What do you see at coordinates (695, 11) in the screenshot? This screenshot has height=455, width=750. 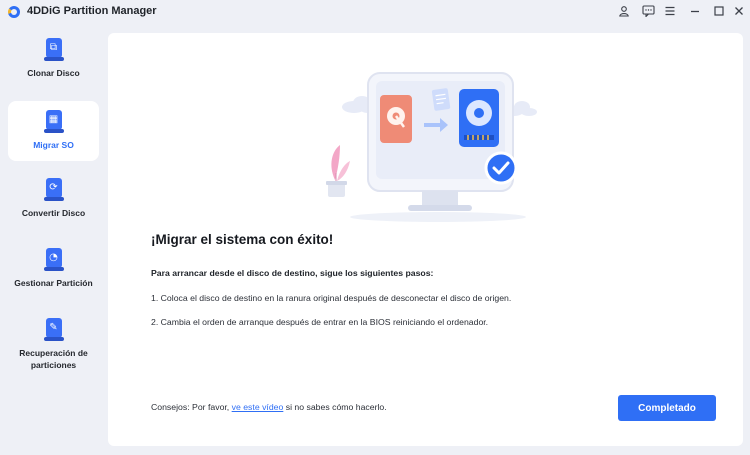 I see `minimize-icon` at bounding box center [695, 11].